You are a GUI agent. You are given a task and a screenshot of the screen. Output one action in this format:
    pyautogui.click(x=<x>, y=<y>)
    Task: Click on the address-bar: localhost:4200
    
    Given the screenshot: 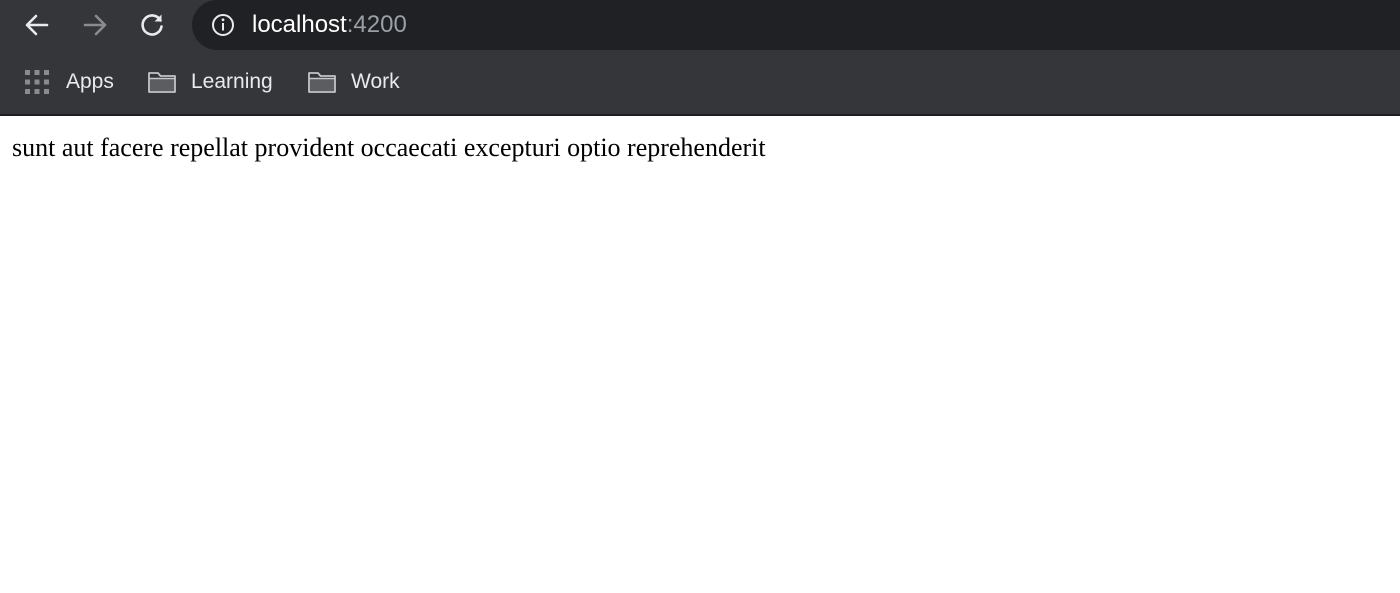 What is the action you would take?
    pyautogui.click(x=796, y=25)
    